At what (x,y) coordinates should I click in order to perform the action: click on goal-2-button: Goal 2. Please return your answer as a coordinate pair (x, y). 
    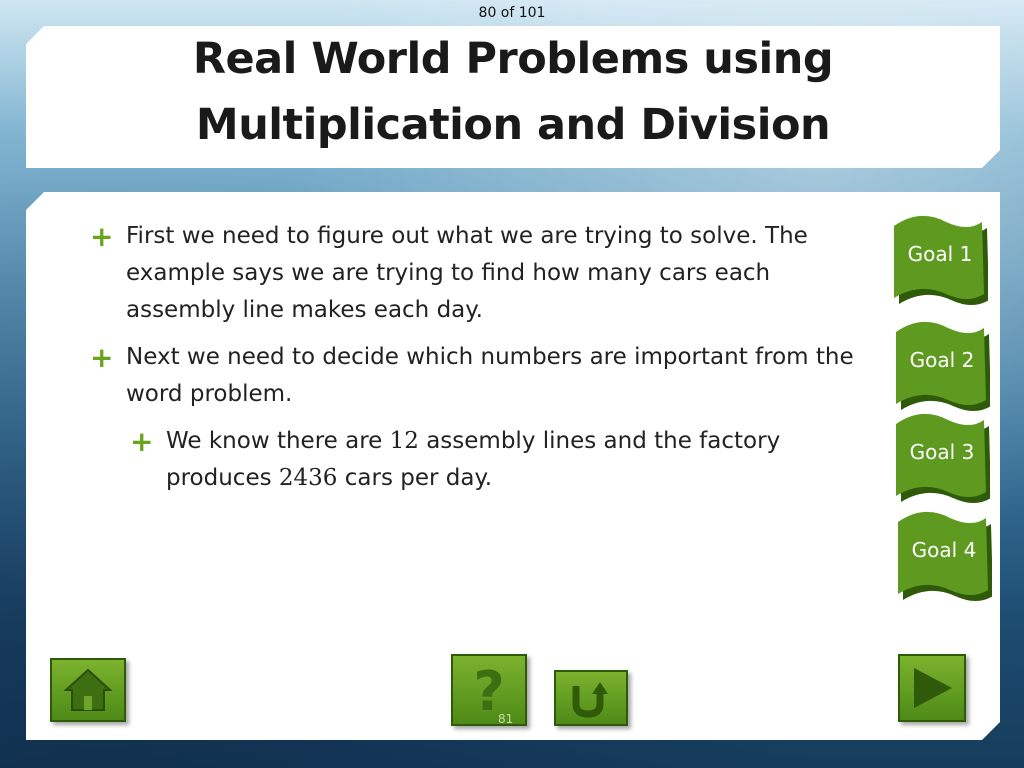
    Looking at the image, I should click on (942, 365).